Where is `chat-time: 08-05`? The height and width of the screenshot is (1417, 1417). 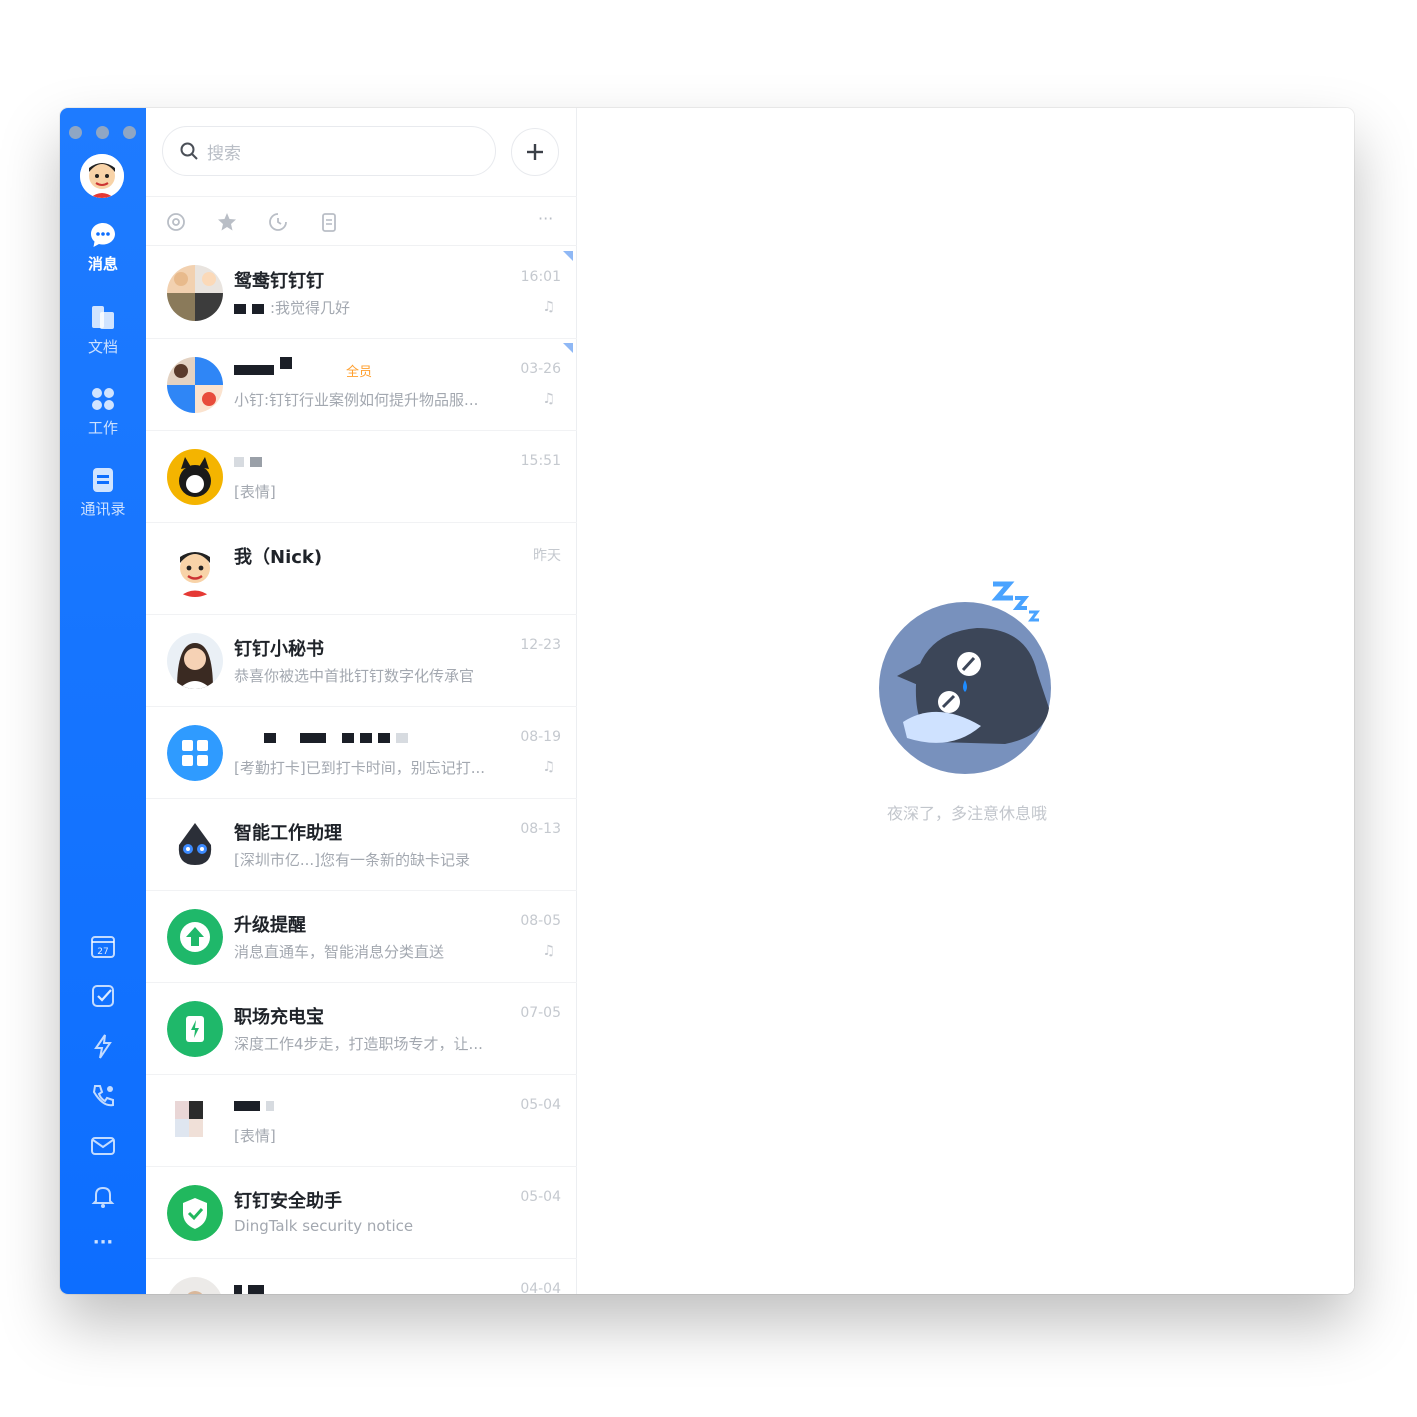
chat-time: 08-05 is located at coordinates (540, 921).